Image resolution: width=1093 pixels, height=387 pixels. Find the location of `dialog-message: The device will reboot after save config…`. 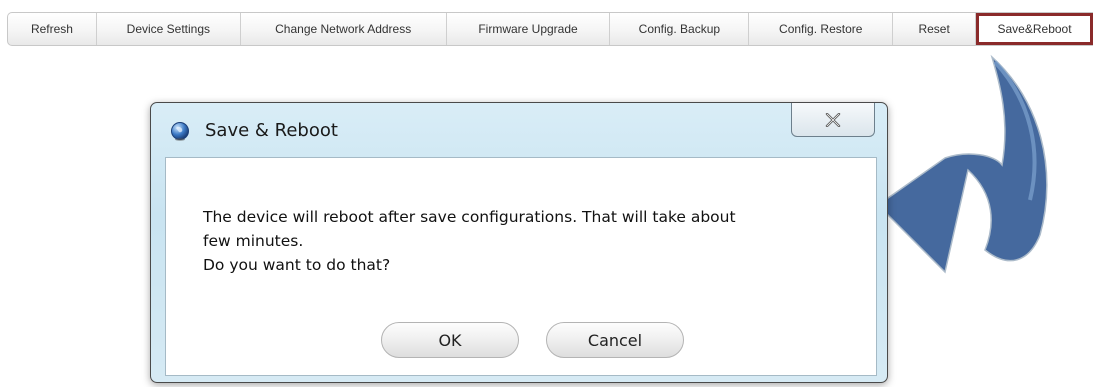

dialog-message: The device will reboot after save config… is located at coordinates (533, 241).